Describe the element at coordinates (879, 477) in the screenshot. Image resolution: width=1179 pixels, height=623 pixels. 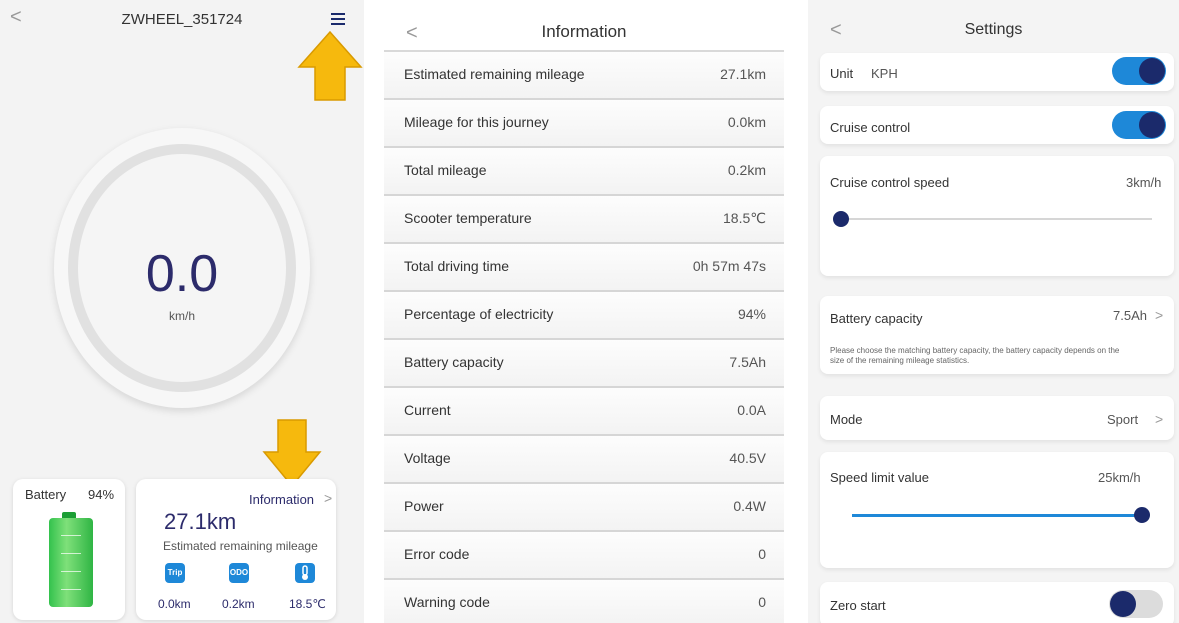
I see `speed-limit-label: Speed limit value` at that location.